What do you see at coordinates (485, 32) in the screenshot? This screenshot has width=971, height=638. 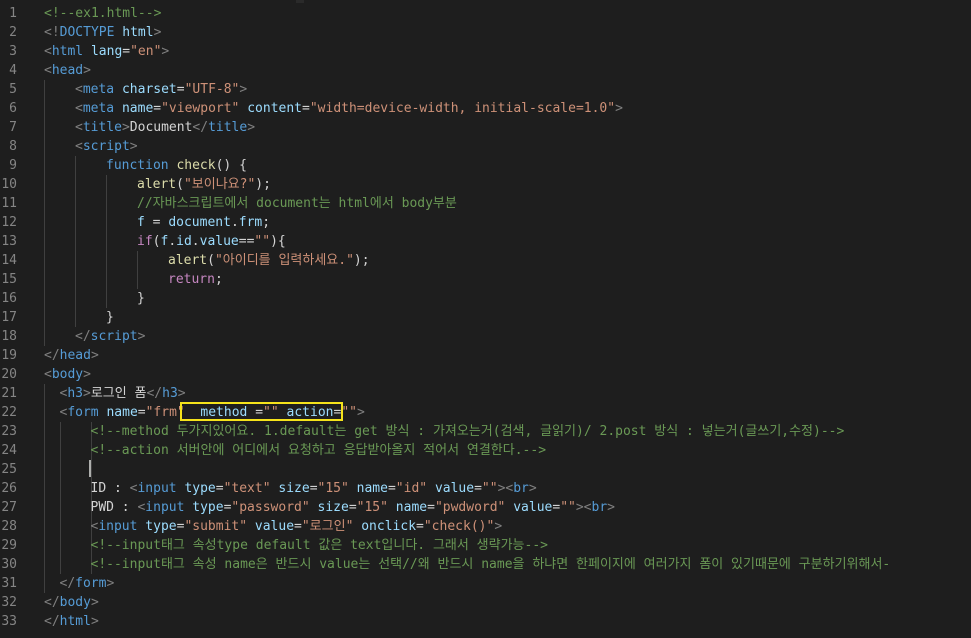 I see `code-line: 2 <!DOCTYPE html>` at bounding box center [485, 32].